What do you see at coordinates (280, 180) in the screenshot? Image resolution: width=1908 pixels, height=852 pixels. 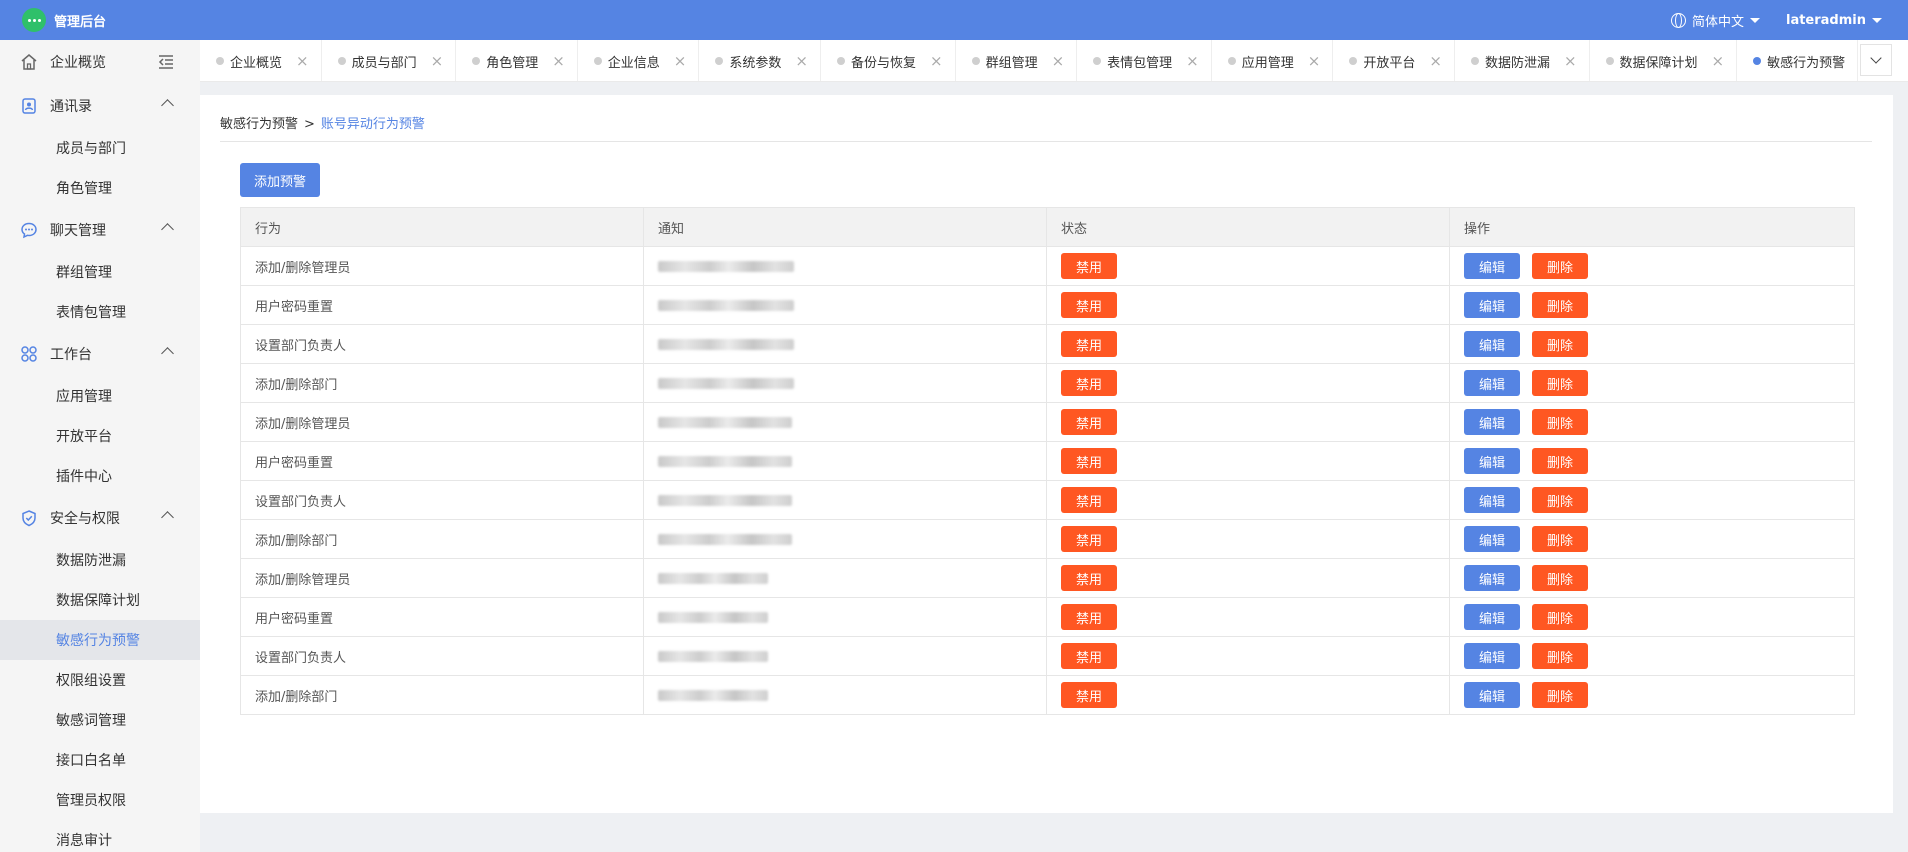 I see `add-alert-button: 添加预警` at bounding box center [280, 180].